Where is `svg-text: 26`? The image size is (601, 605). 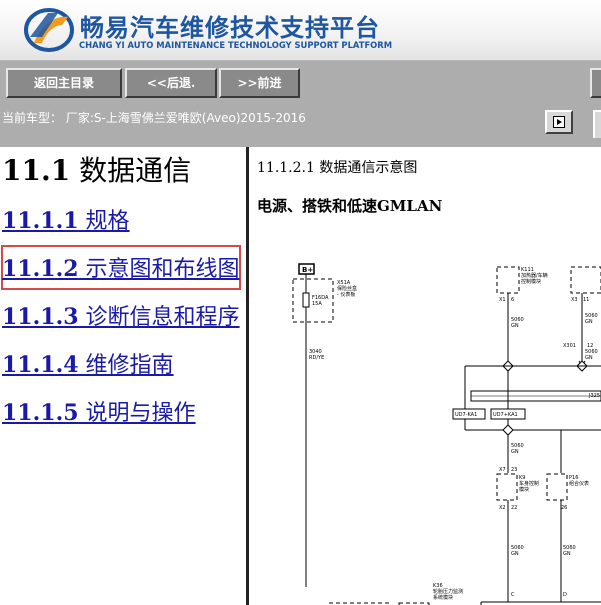
svg-text: 26 is located at coordinates (564, 508).